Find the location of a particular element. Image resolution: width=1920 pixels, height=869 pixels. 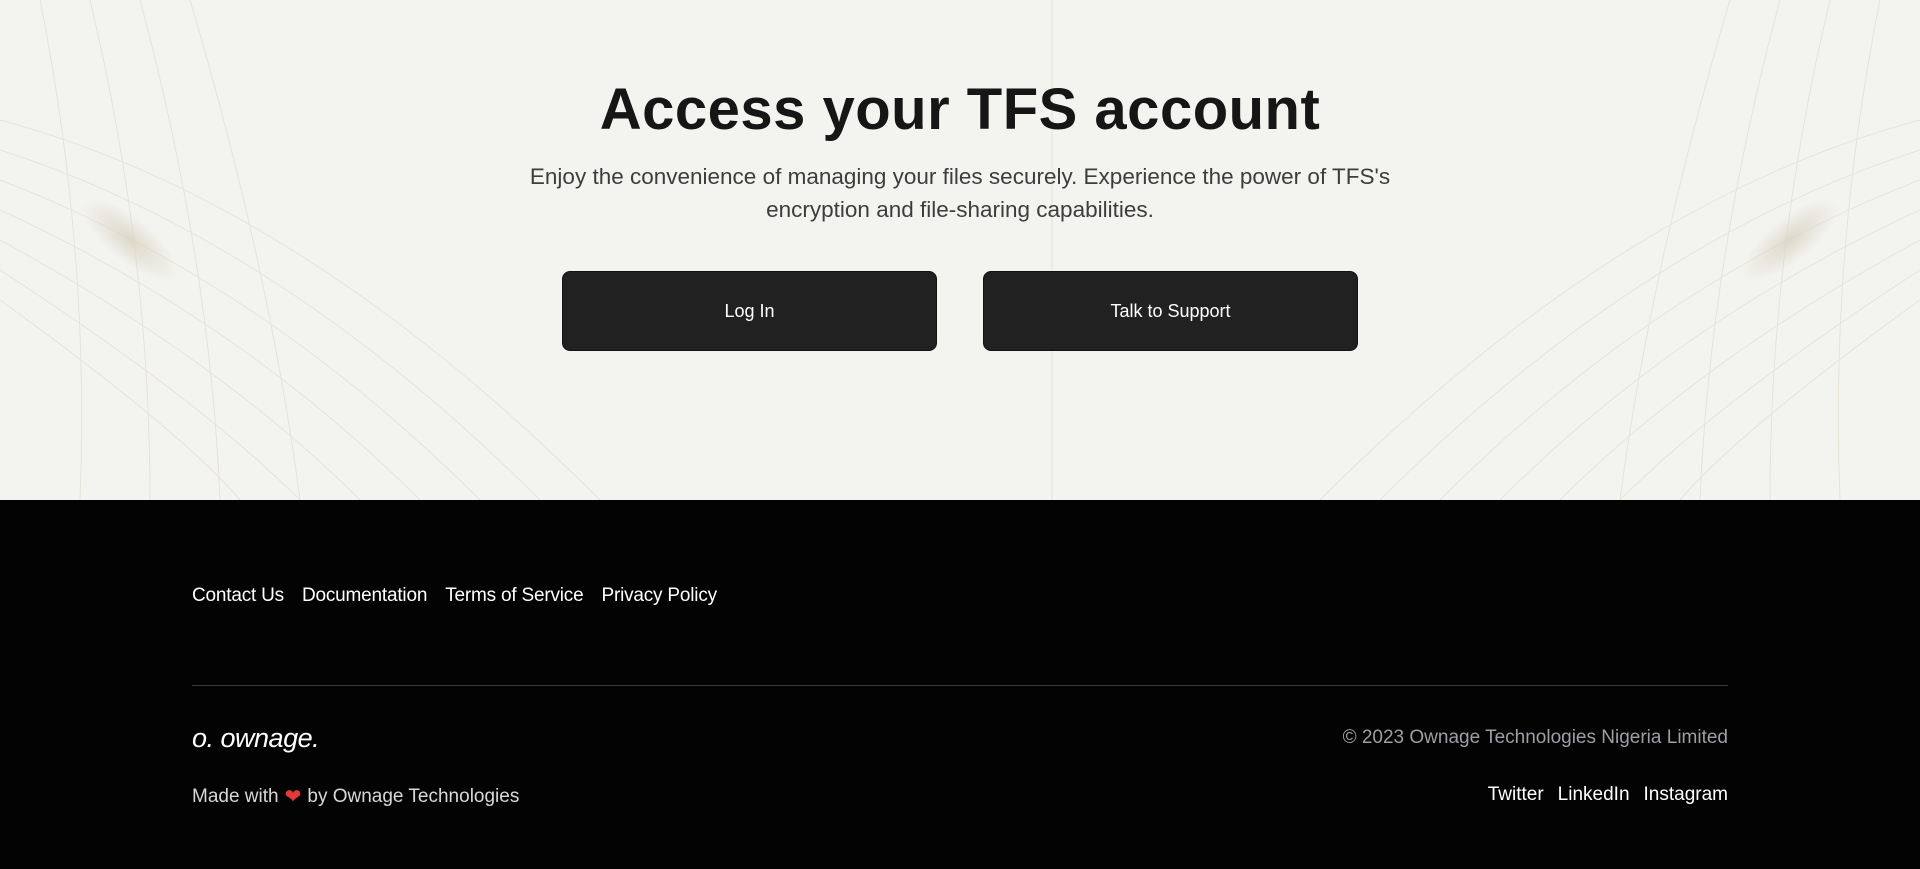

footer-link-privacy-policy: Privacy Policy is located at coordinates (659, 596).